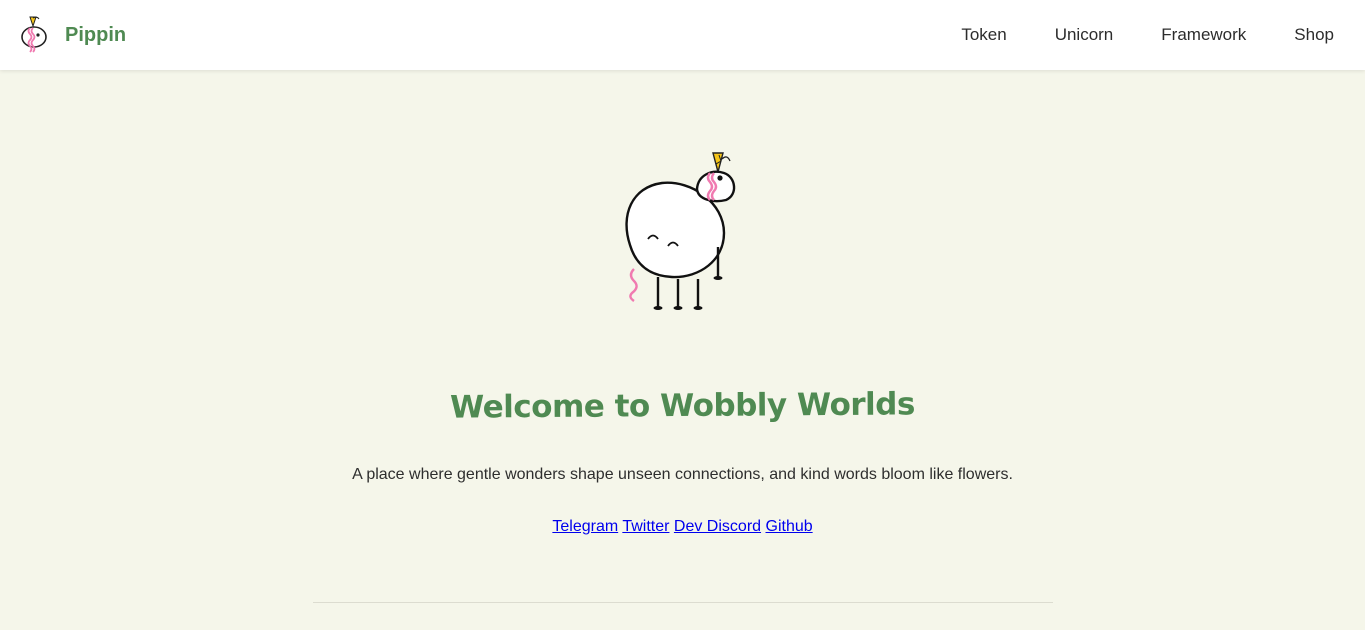 This screenshot has height=630, width=1365. I want to click on nav-link-unicorn: Unicorn, so click(1084, 35).